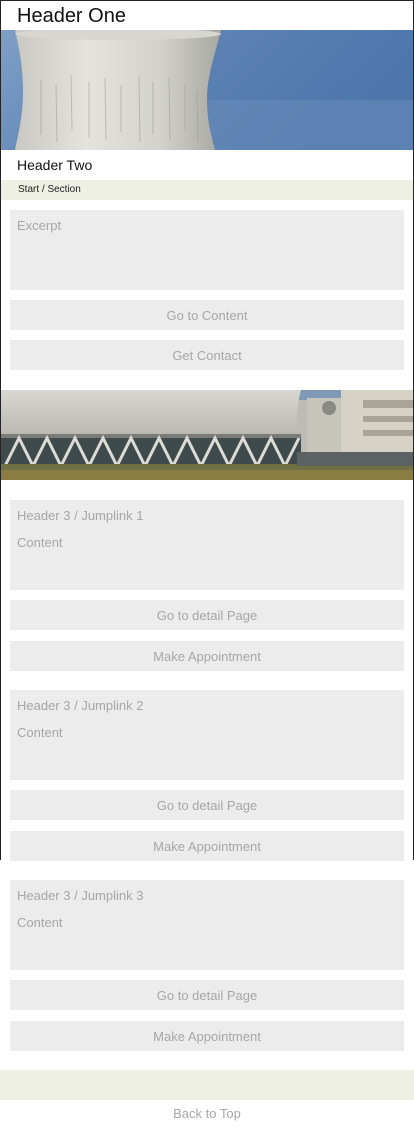 The height and width of the screenshot is (1130, 414). What do you see at coordinates (207, 805) in the screenshot?
I see `section-2-detail-button: Go to detail Page` at bounding box center [207, 805].